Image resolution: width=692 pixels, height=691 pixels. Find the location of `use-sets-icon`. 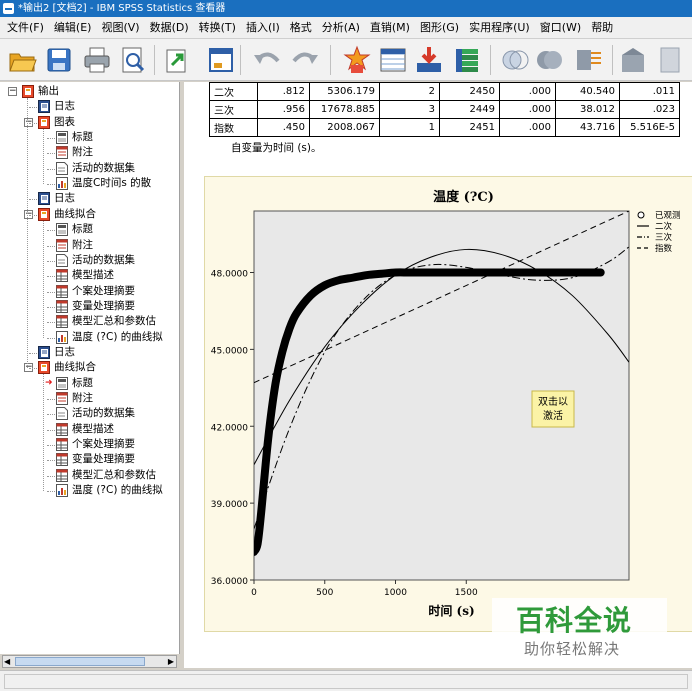

use-sets-icon is located at coordinates (633, 60).